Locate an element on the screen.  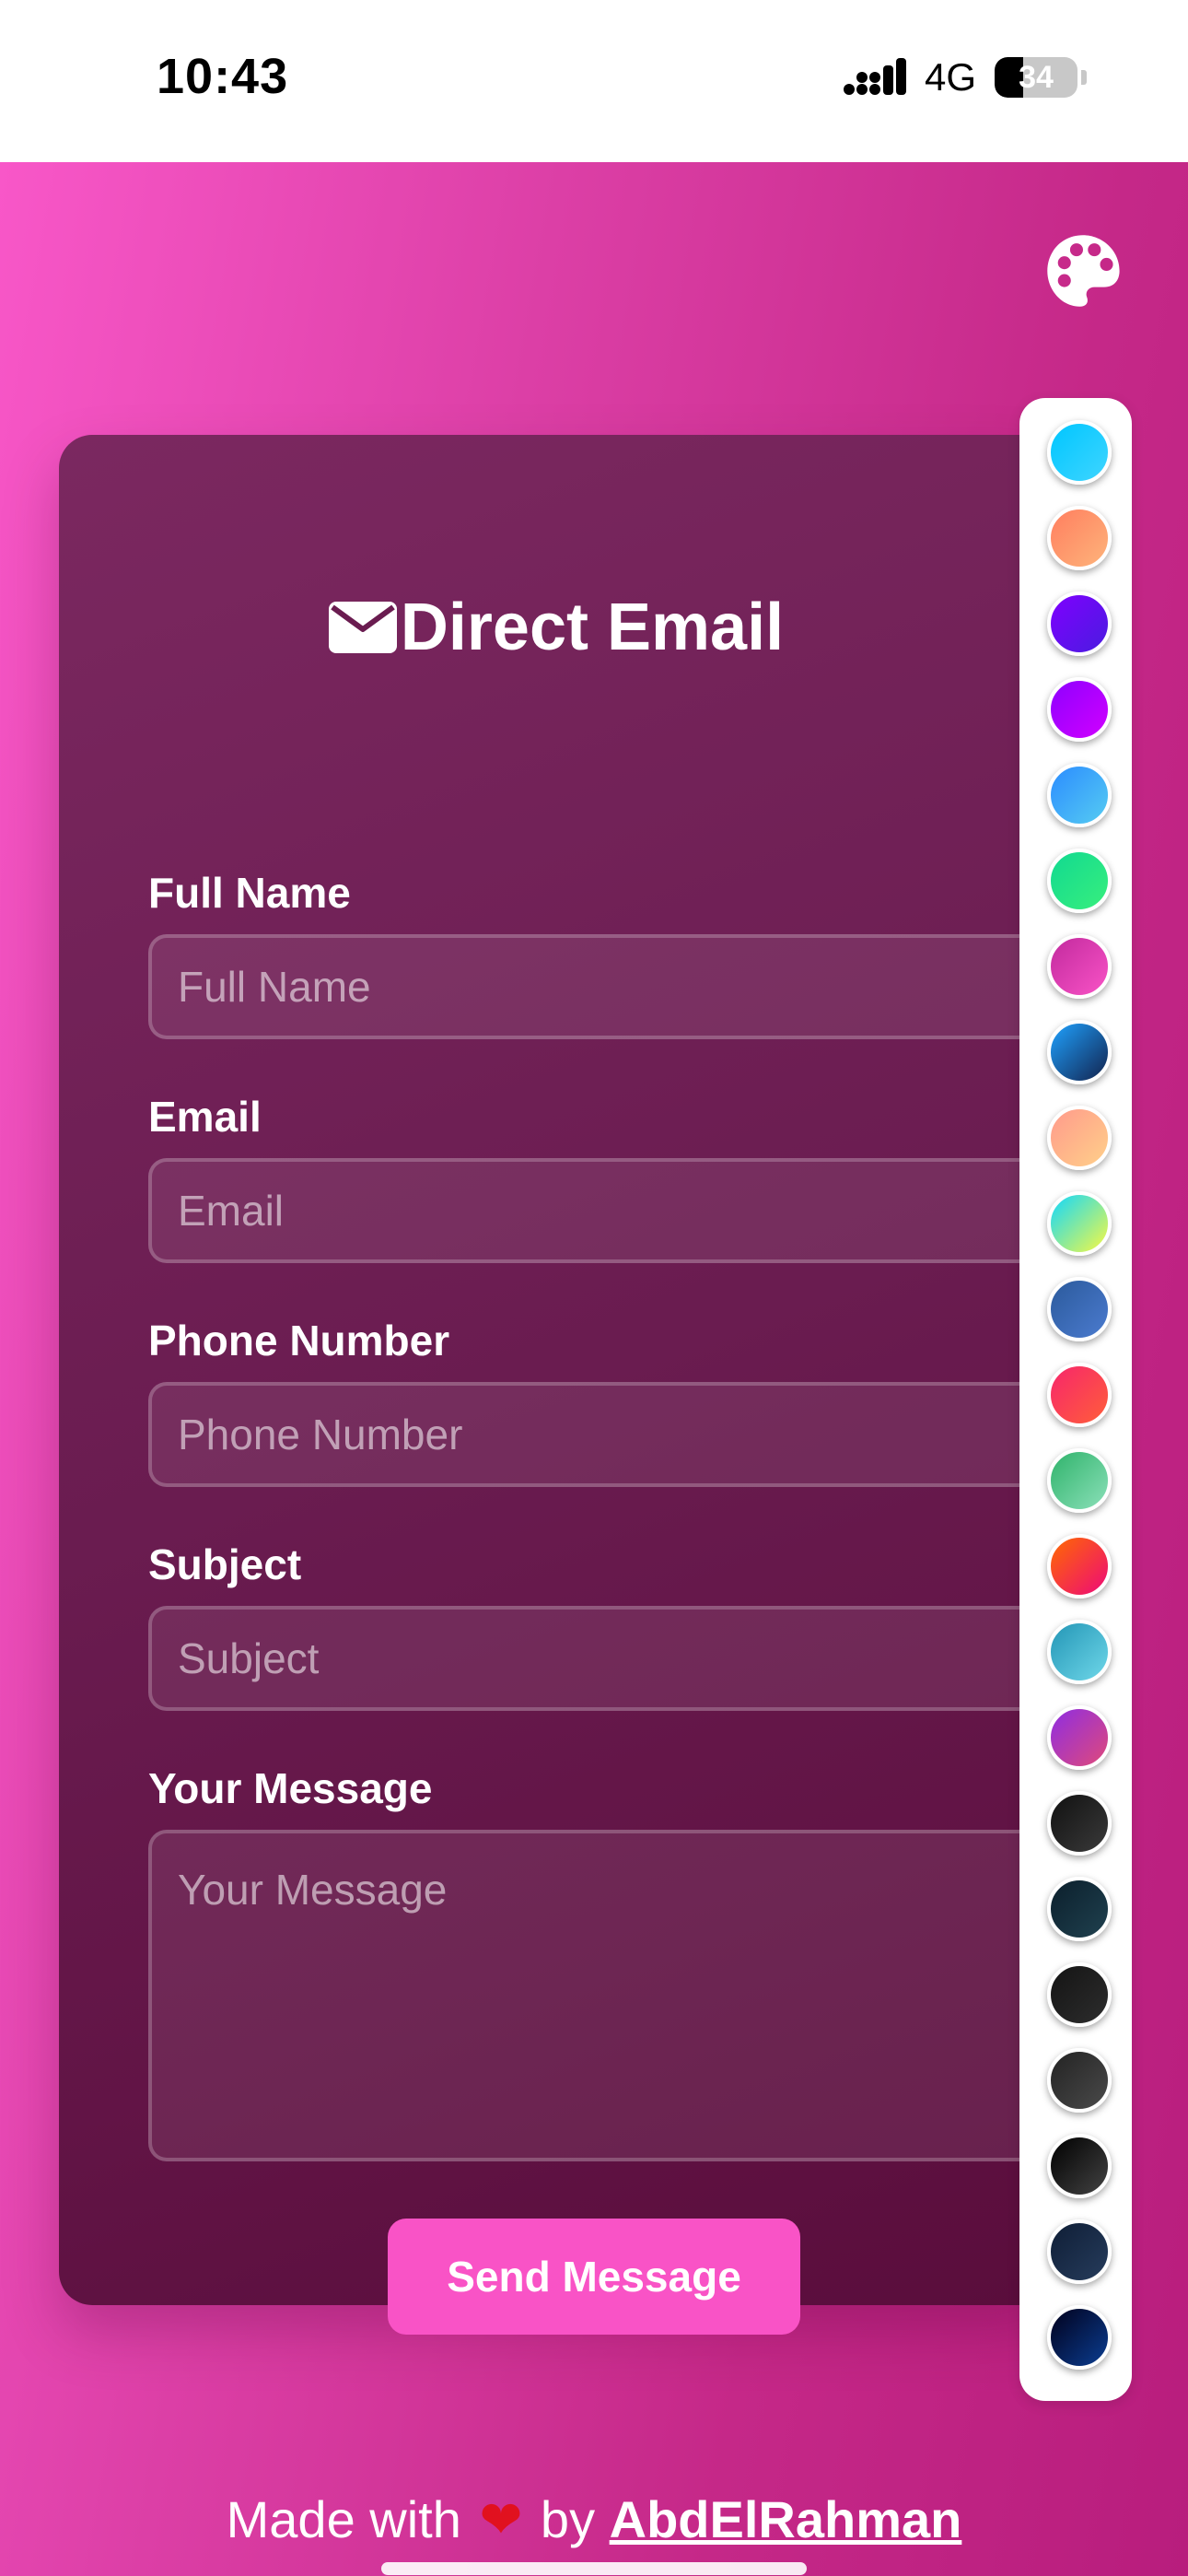
heart-icon: ❤ is located at coordinates (501, 2519).